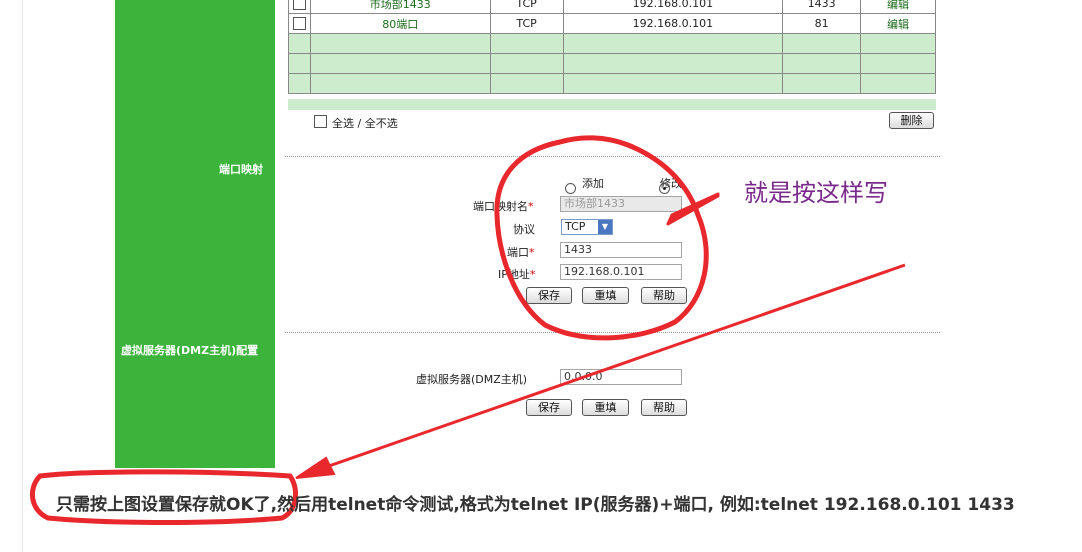 Image resolution: width=1082 pixels, height=552 pixels. What do you see at coordinates (315, 467) in the screenshot?
I see `red-arrow-head` at bounding box center [315, 467].